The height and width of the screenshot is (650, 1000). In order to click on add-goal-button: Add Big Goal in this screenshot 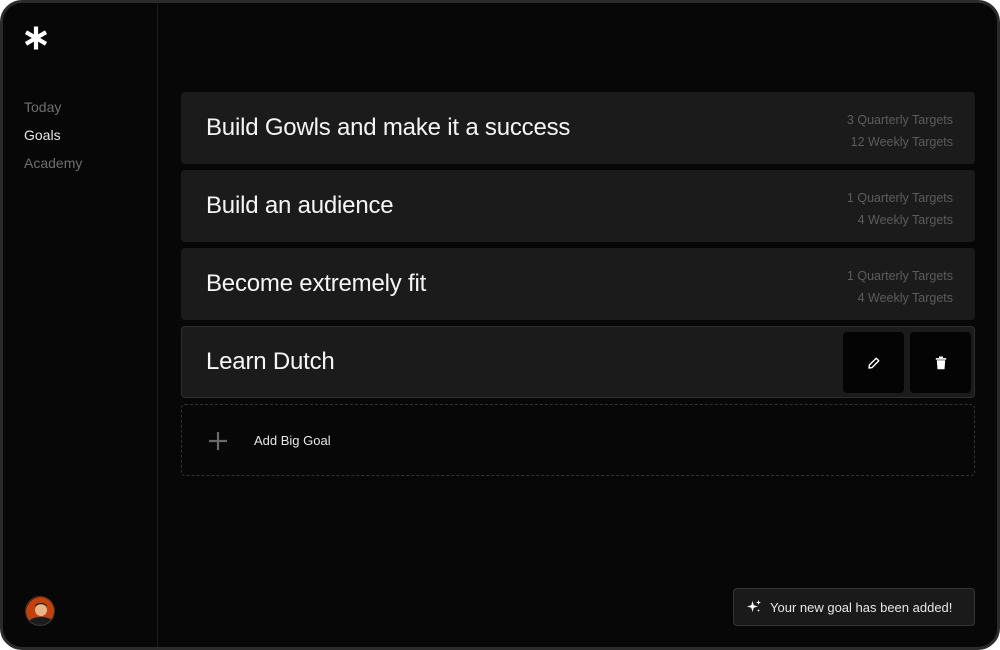, I will do `click(578, 440)`.